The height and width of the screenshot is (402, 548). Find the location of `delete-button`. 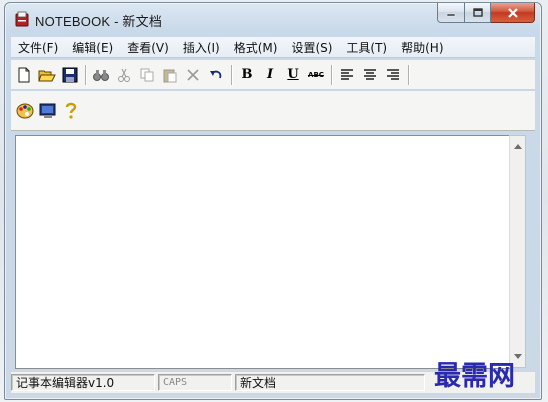

delete-button is located at coordinates (193, 75).